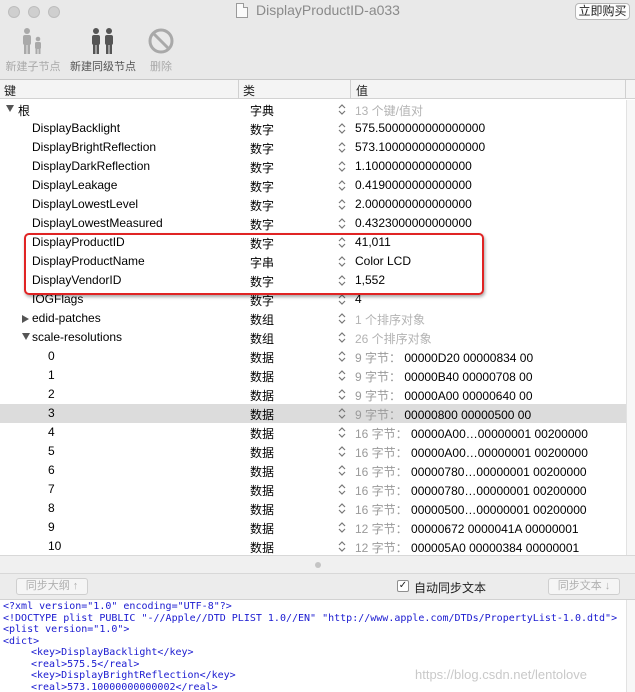 The width and height of the screenshot is (635, 692). I want to click on outline-row: DisplayProductName 字串 Color LCD, so click(313, 261).